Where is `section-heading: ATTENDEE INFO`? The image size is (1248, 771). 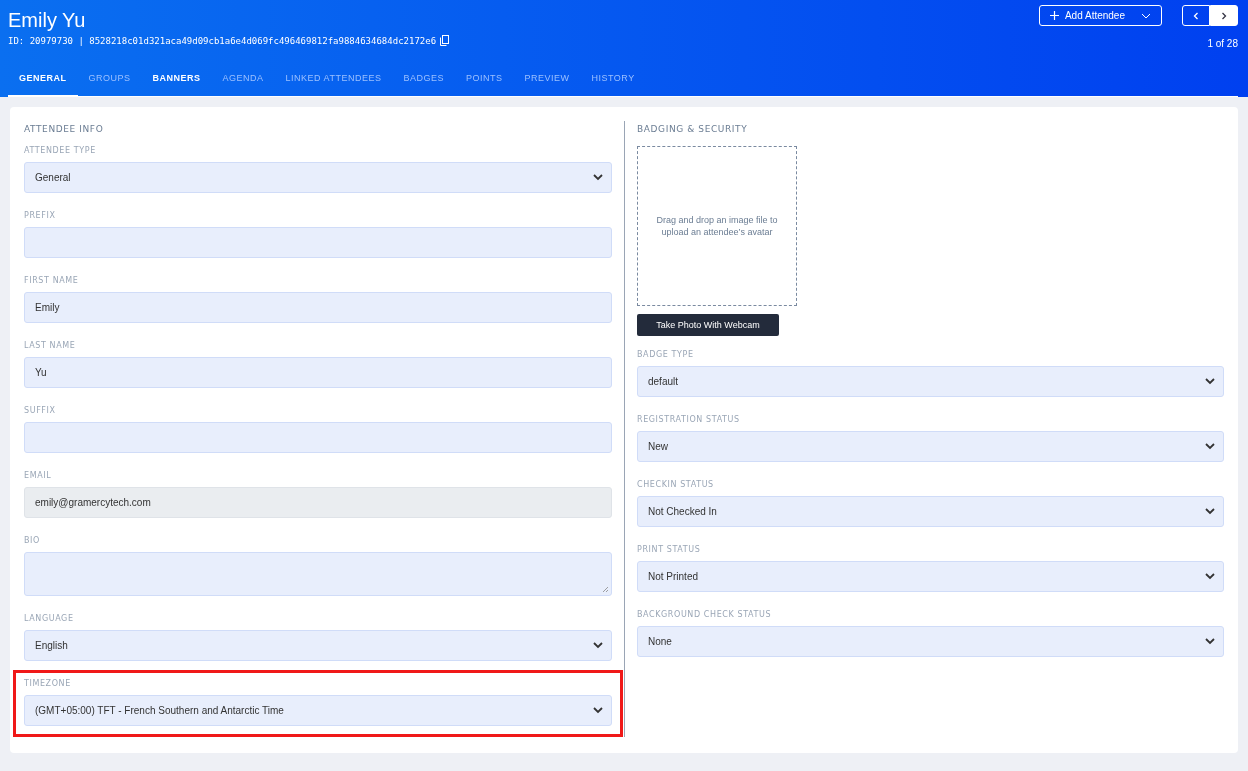
section-heading: ATTENDEE INFO is located at coordinates (64, 129).